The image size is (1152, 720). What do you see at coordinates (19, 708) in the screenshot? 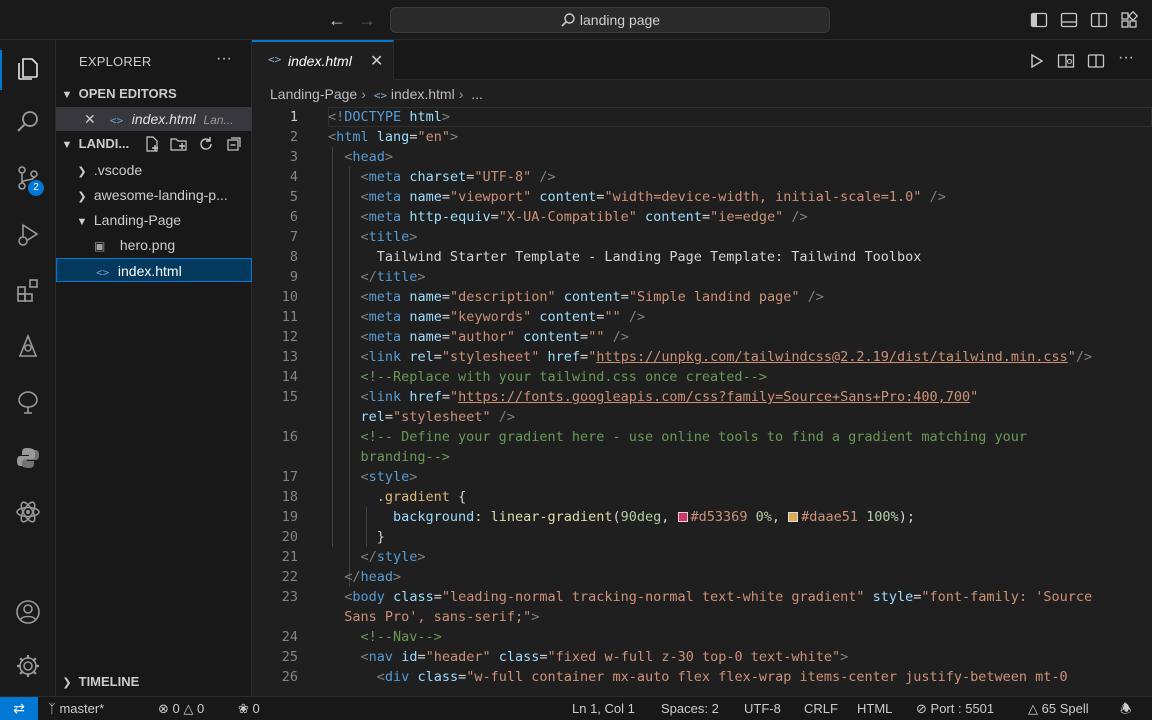
I see `remote-indicator-icon: ⇄` at bounding box center [19, 708].